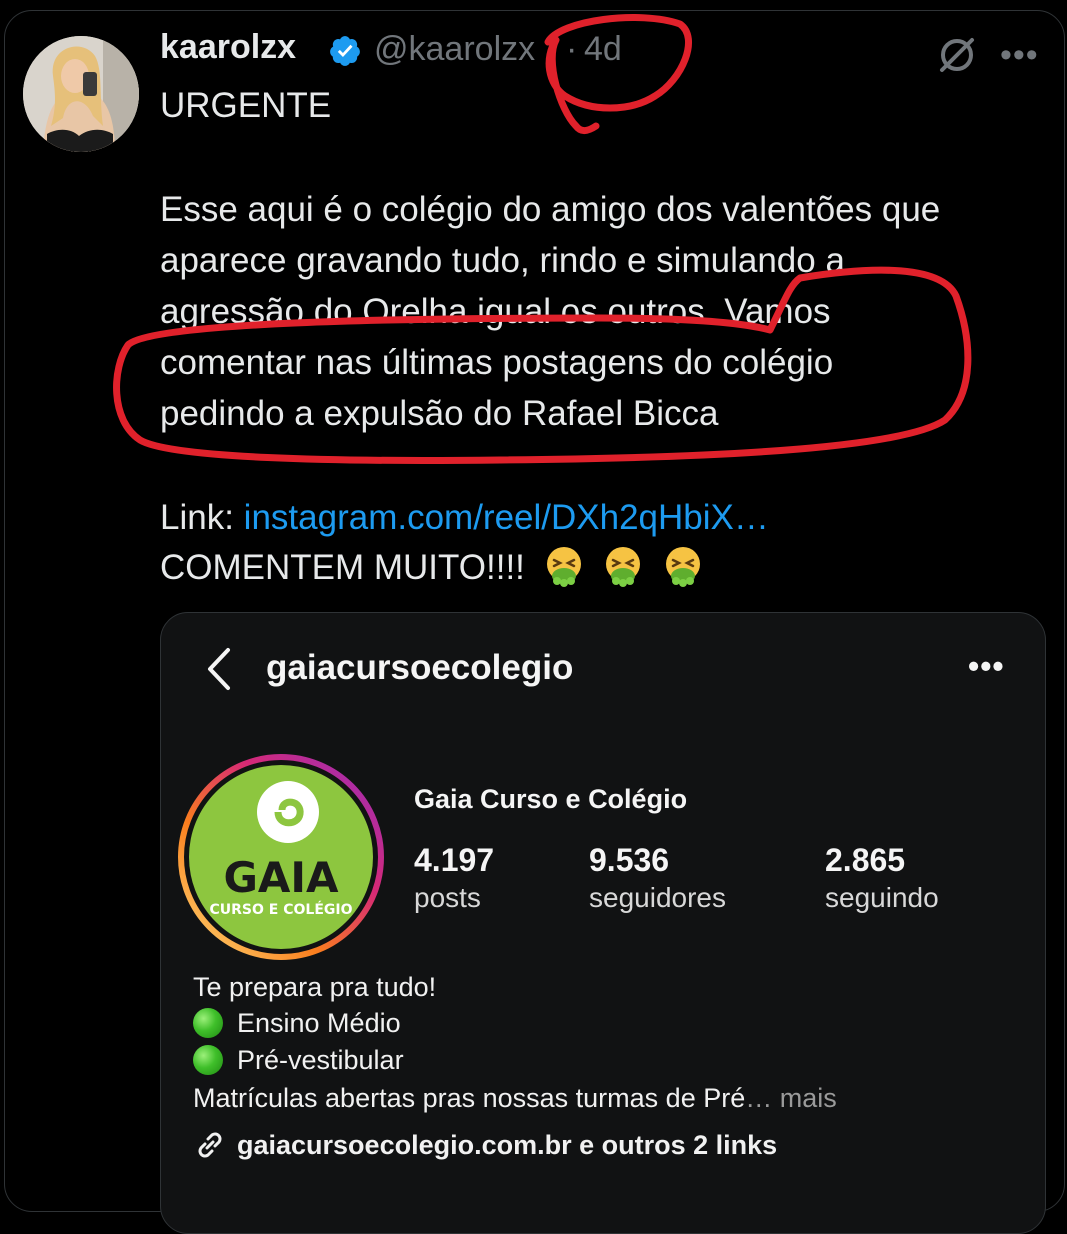  I want to click on ig-bio-more: mais, so click(808, 1098).